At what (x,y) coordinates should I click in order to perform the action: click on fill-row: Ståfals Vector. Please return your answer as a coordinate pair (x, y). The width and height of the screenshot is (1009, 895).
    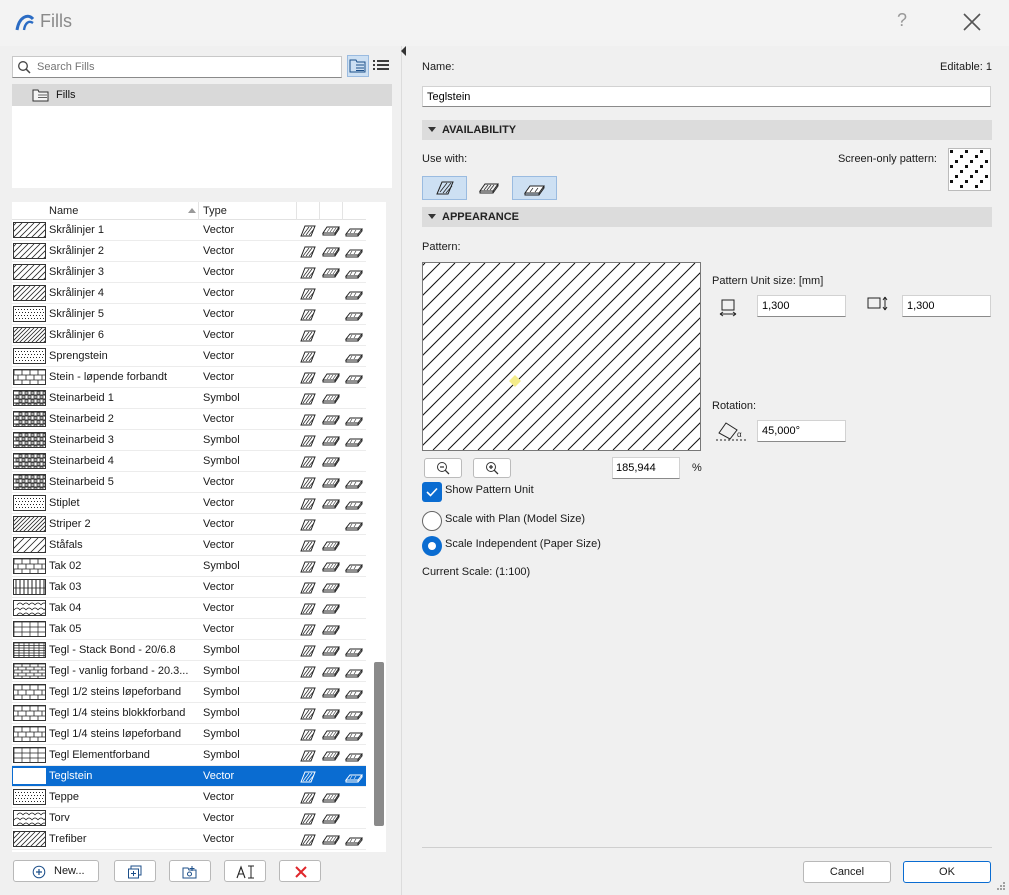
    Looking at the image, I should click on (189, 545).